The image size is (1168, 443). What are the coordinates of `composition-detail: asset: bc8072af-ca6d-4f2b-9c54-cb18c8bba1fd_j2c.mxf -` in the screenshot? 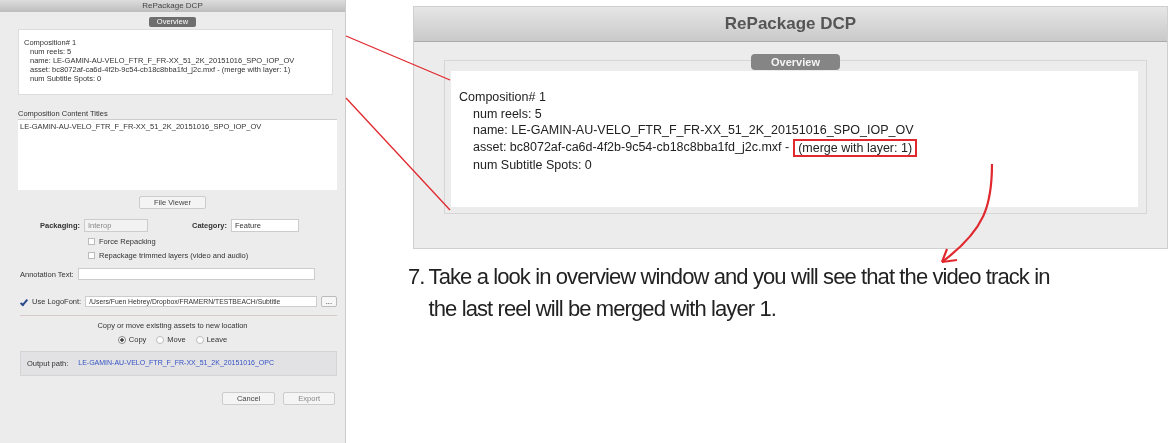 It's located at (631, 147).